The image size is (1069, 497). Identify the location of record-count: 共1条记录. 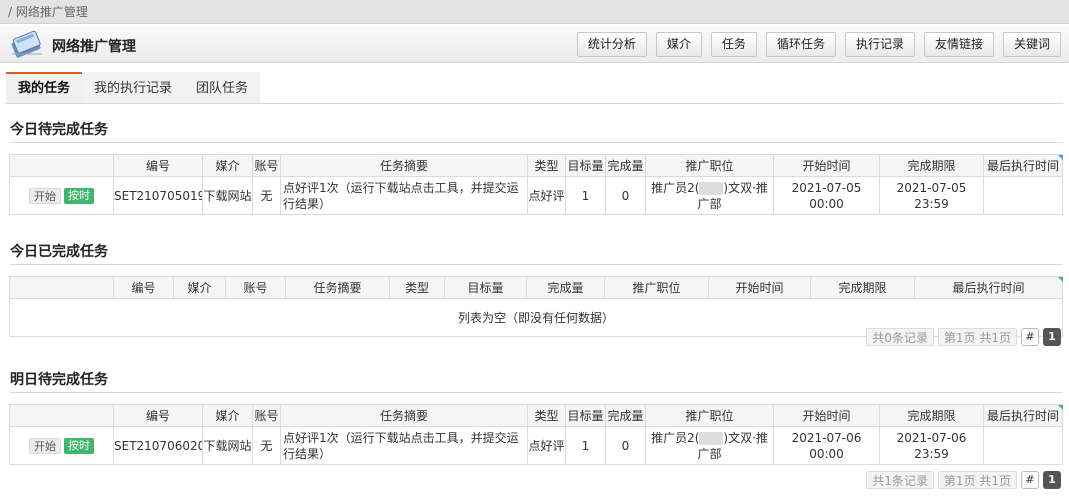
(900, 480).